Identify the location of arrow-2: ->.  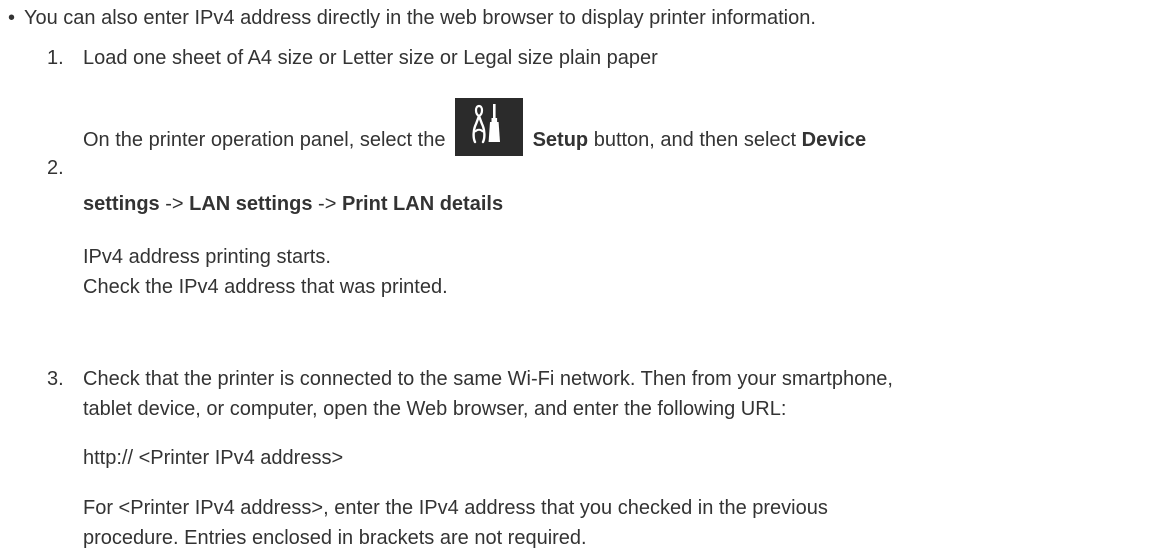
(327, 204).